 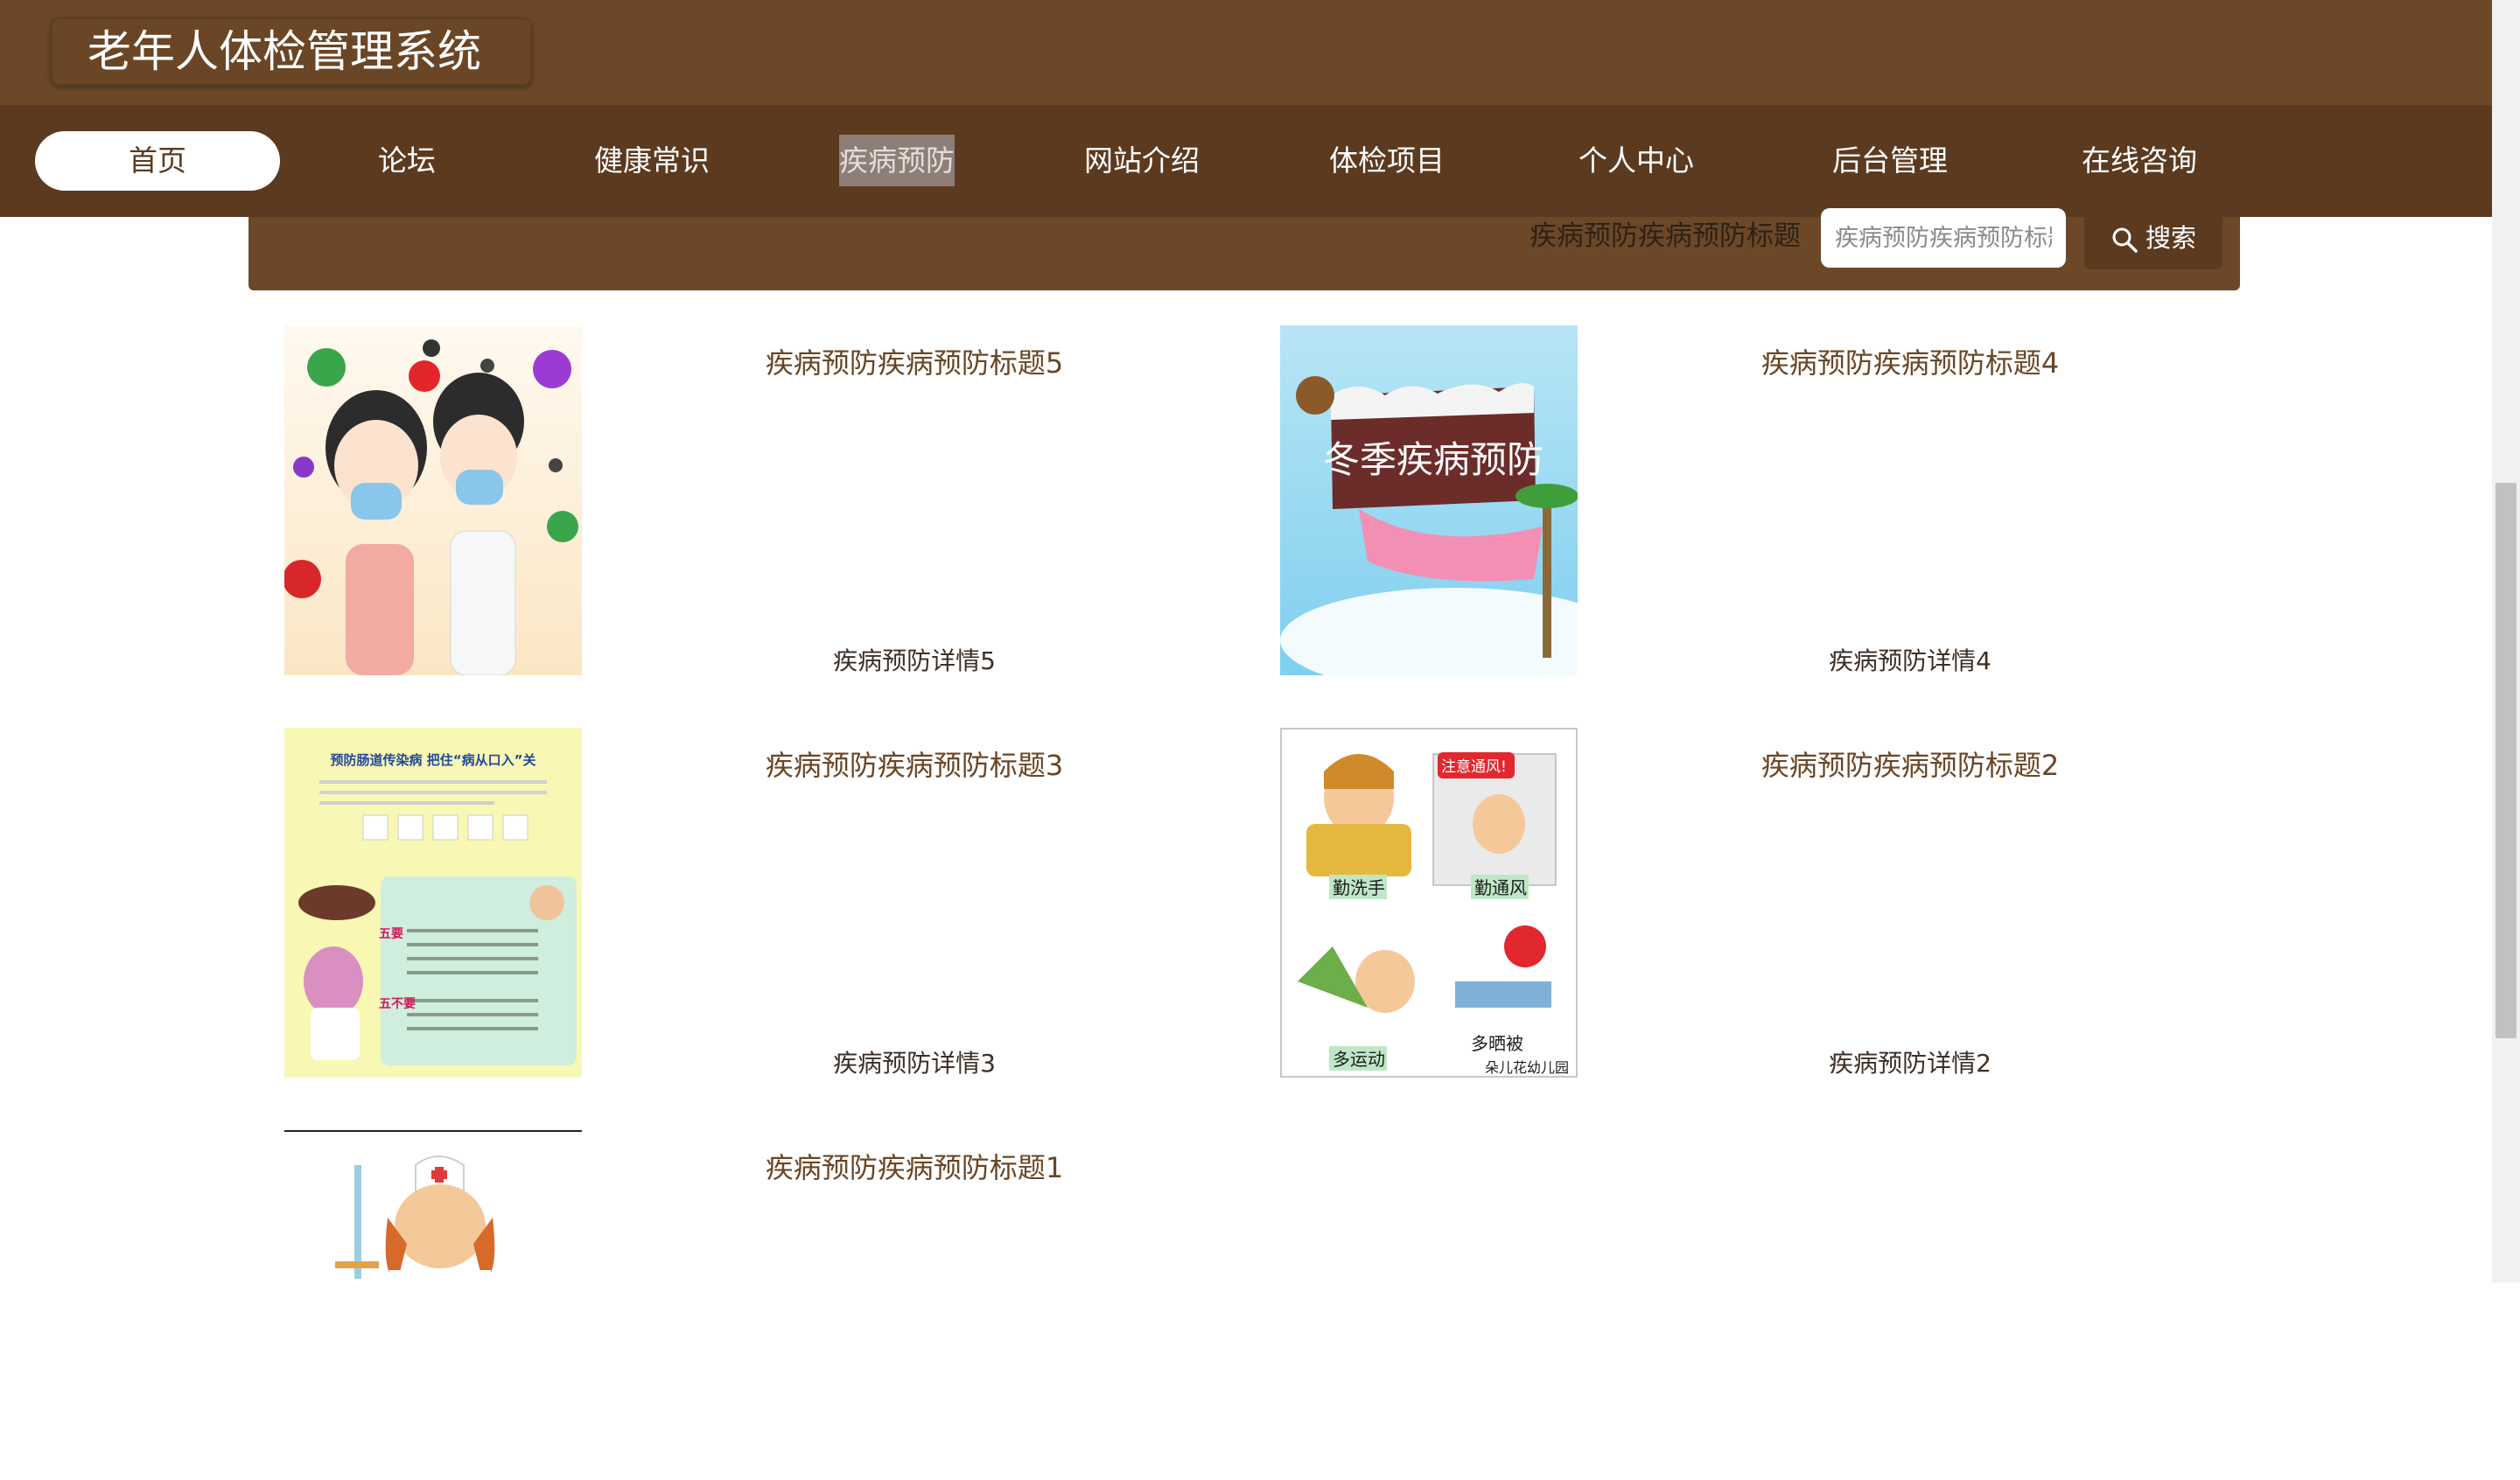 I want to click on search-bar: 疾病预防疾病预防标题 搜索, so click(x=1244, y=248).